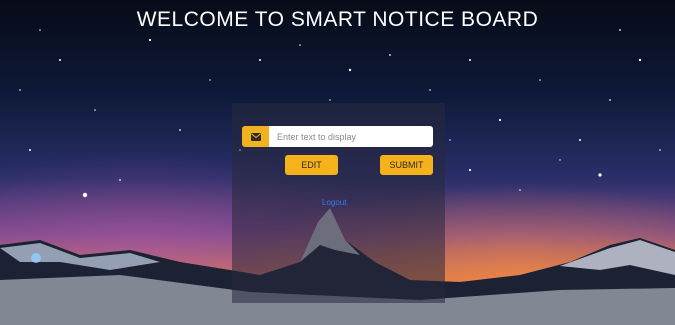 The image size is (675, 325). What do you see at coordinates (334, 202) in the screenshot?
I see `logout-link: Logout` at bounding box center [334, 202].